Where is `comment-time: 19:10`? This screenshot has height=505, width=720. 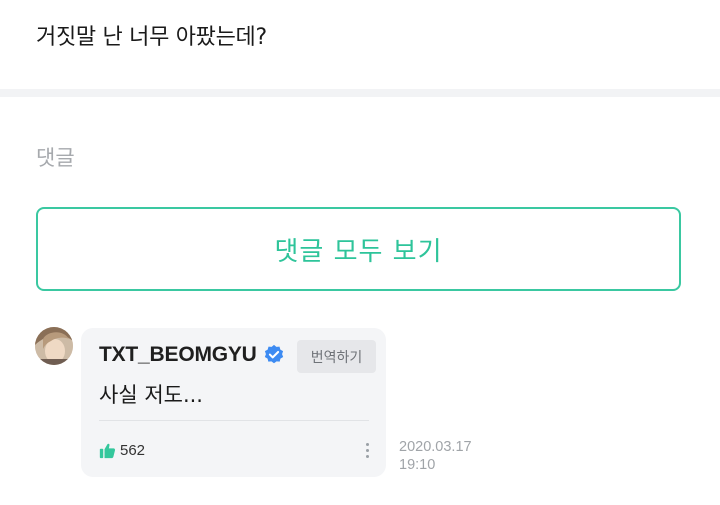 comment-time: 19:10 is located at coordinates (417, 465).